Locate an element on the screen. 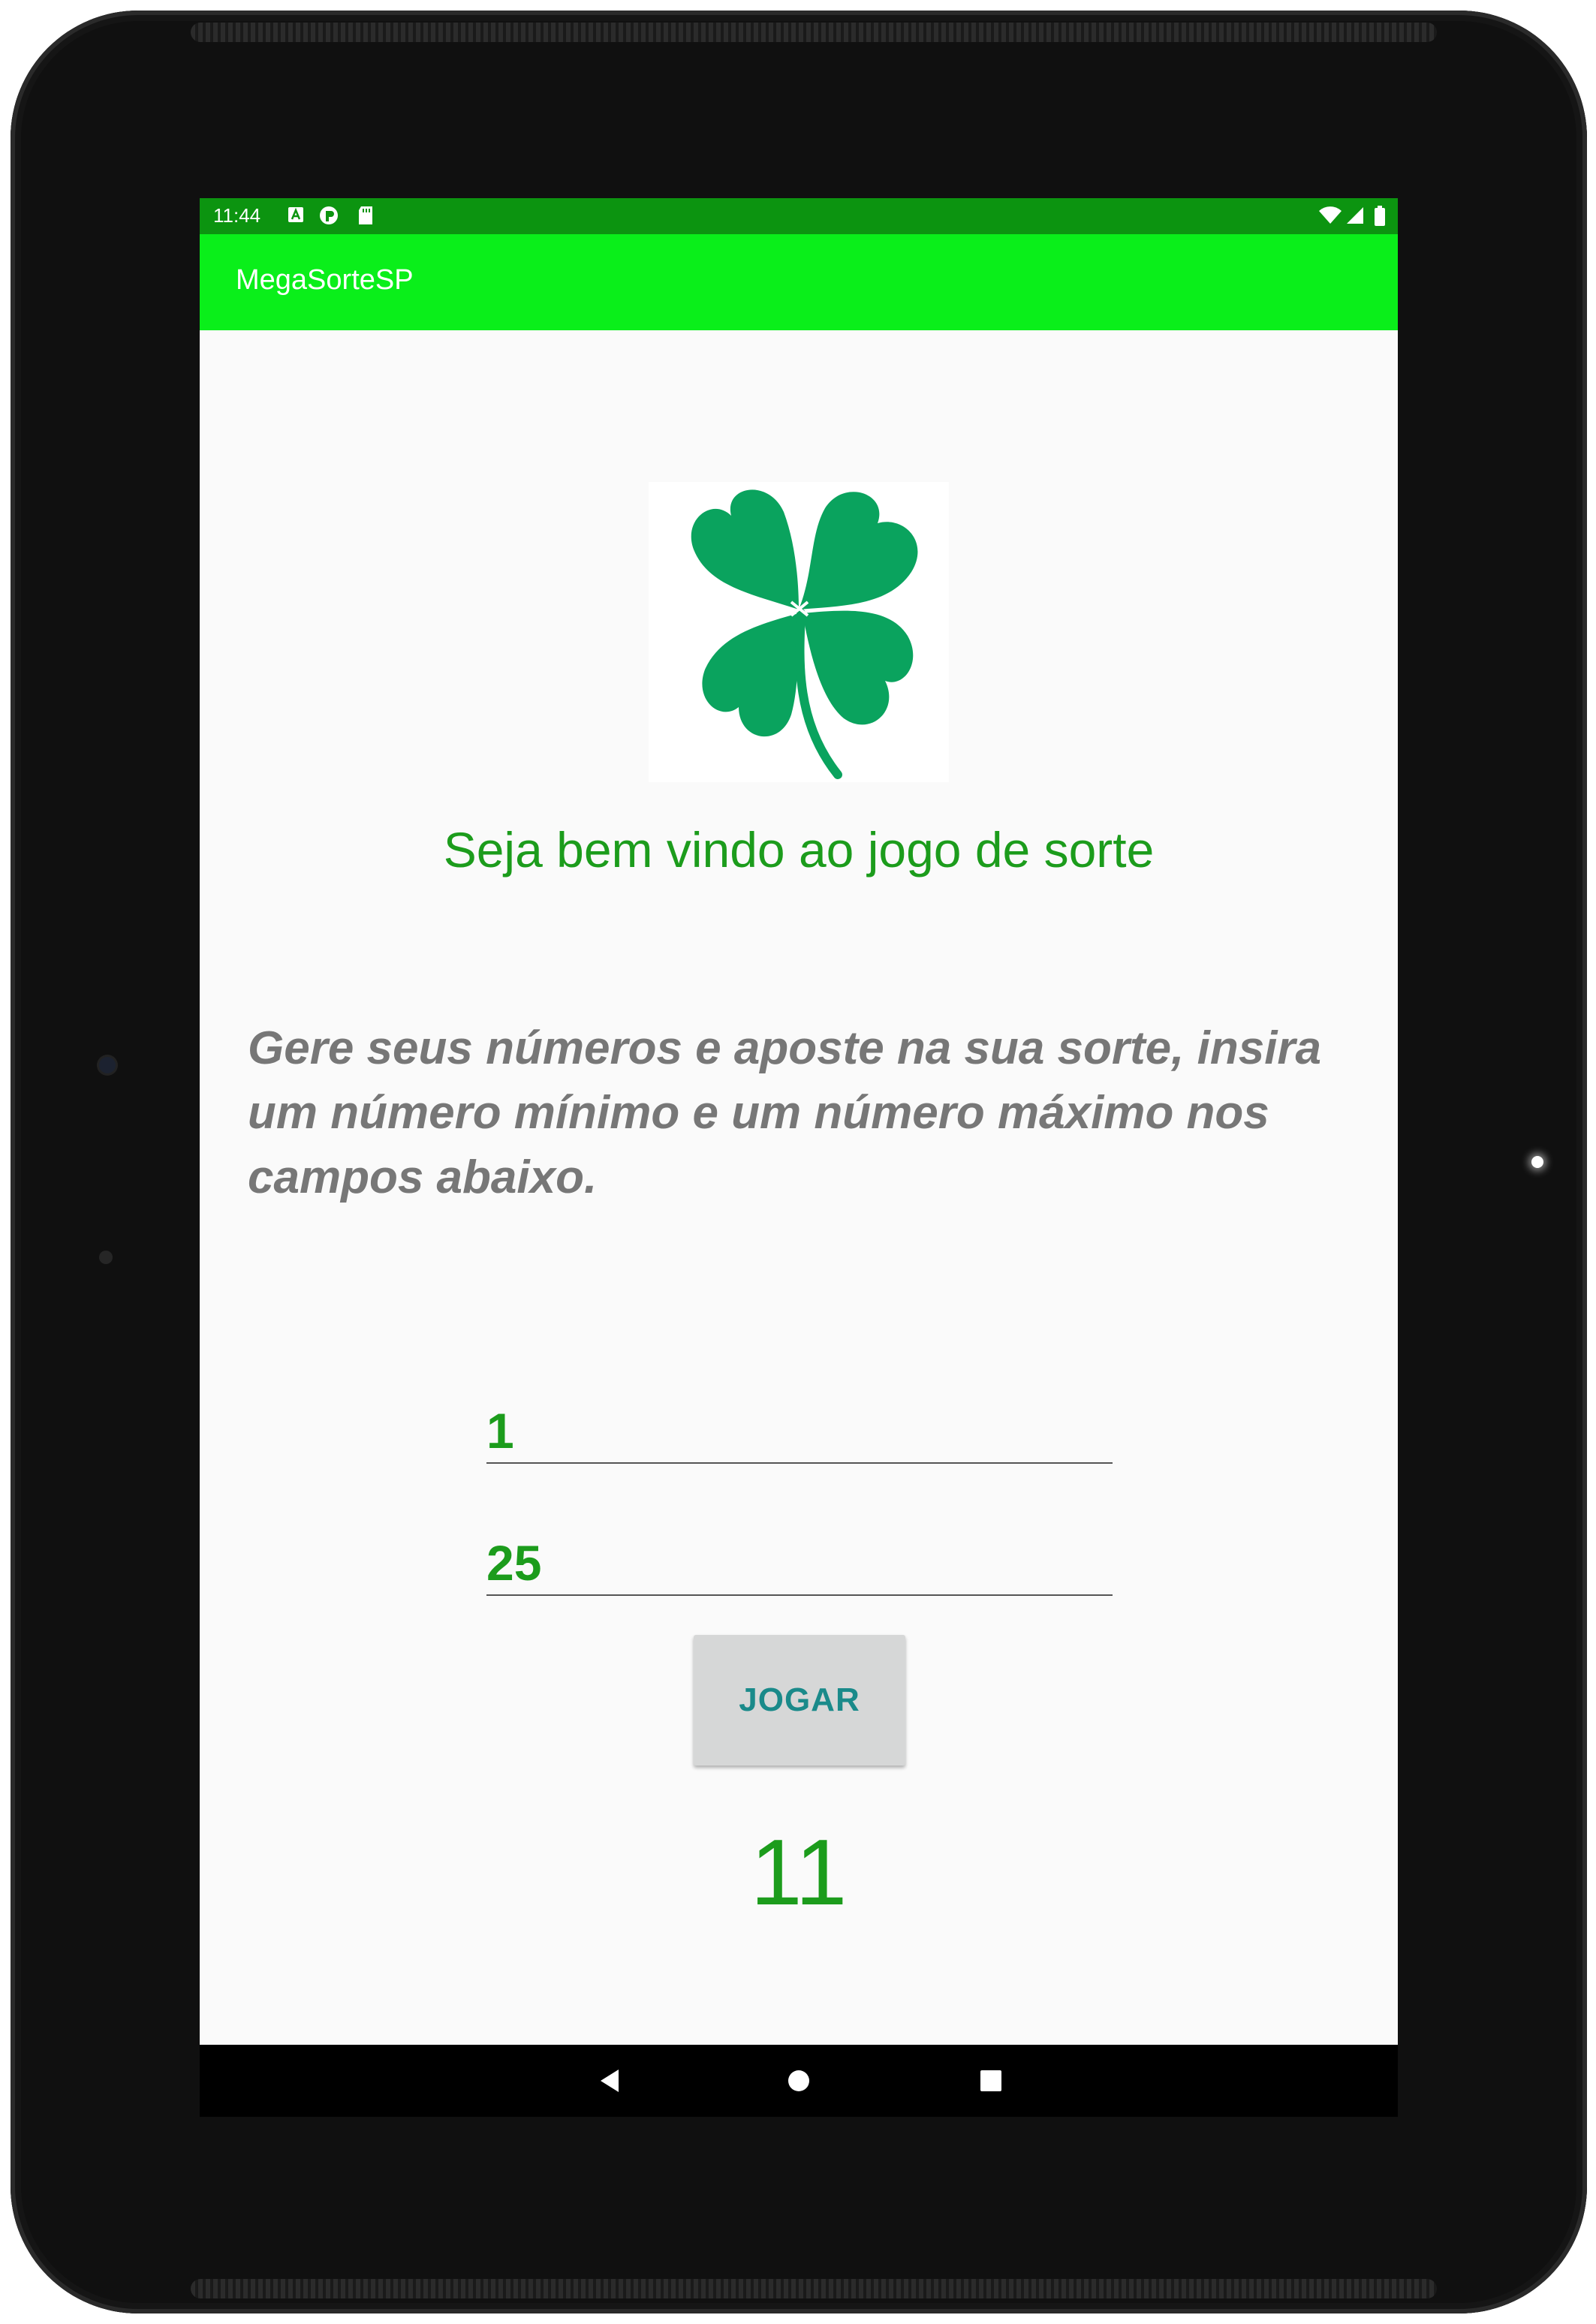 This screenshot has height=2324, width=1596. recents-icon is located at coordinates (990, 2080).